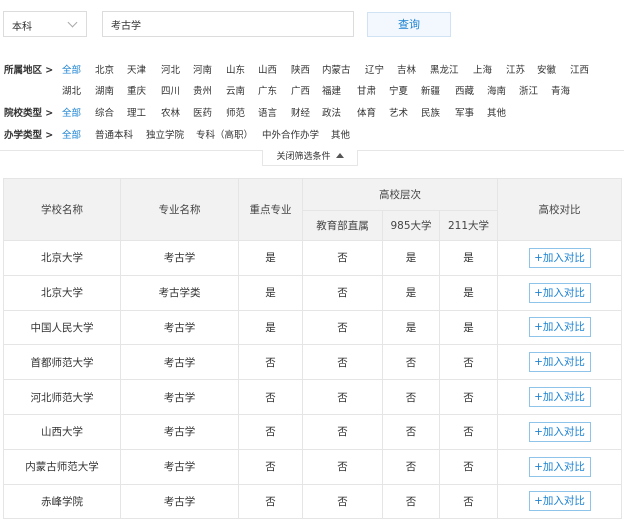 The width and height of the screenshot is (624, 519). Describe the element at coordinates (290, 134) in the screenshot. I see `filter-option-run-type: 中外合作办学` at that location.